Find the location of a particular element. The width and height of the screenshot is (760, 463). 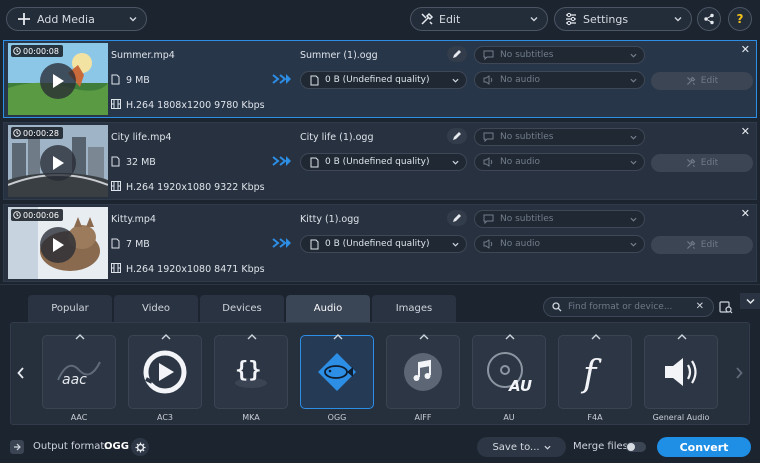

format-ac3 is located at coordinates (165, 371).